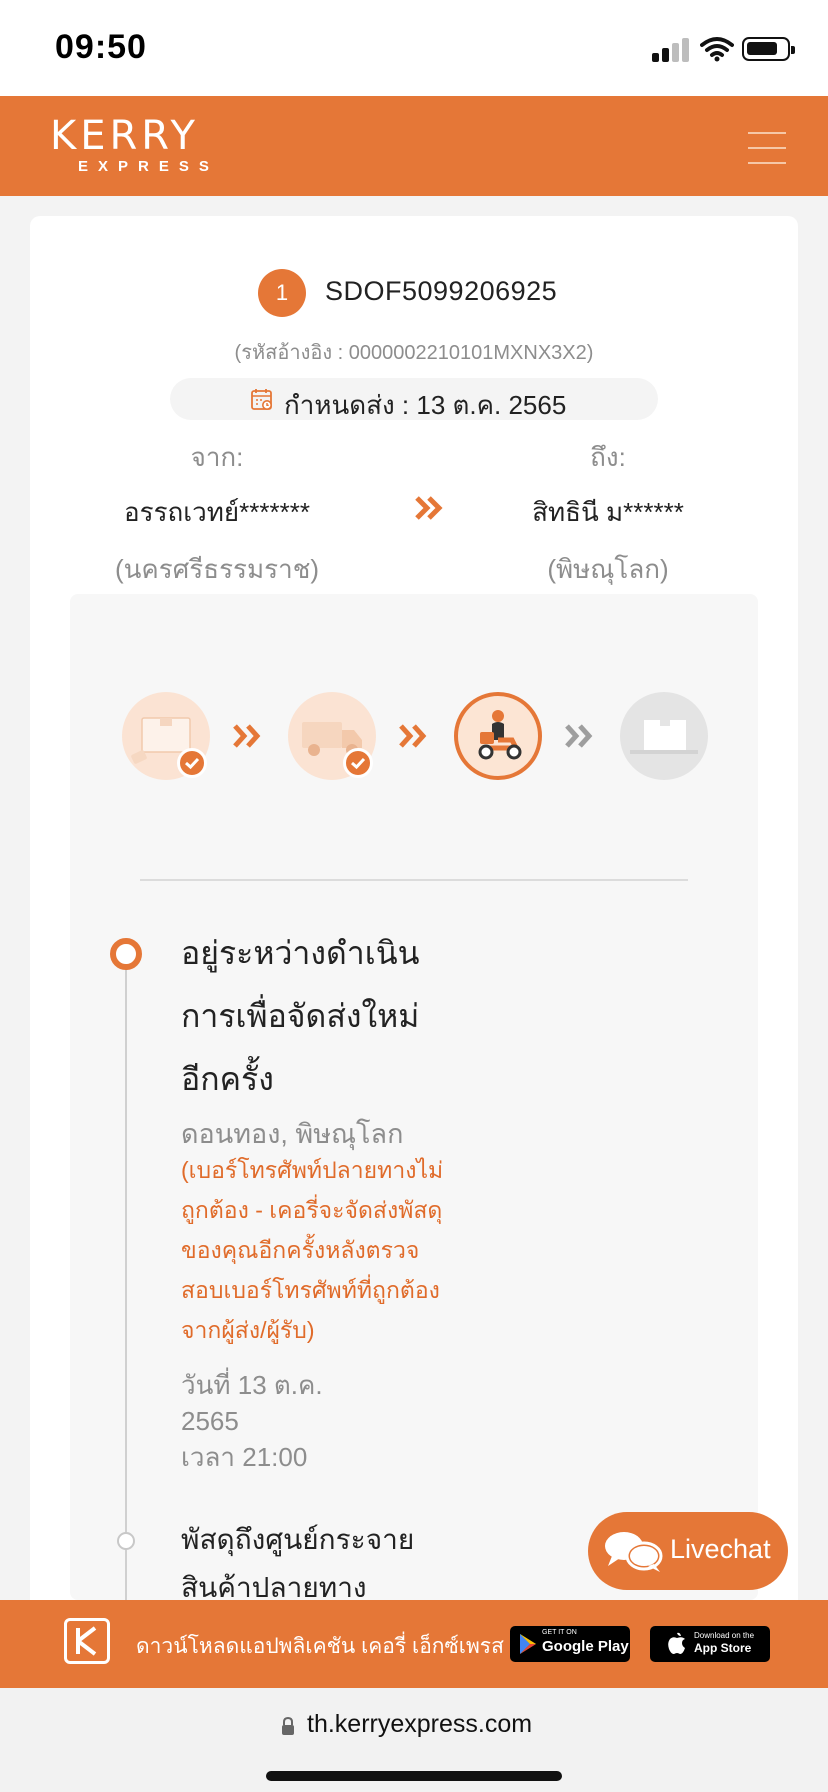  I want to click on step-delivered, so click(664, 736).